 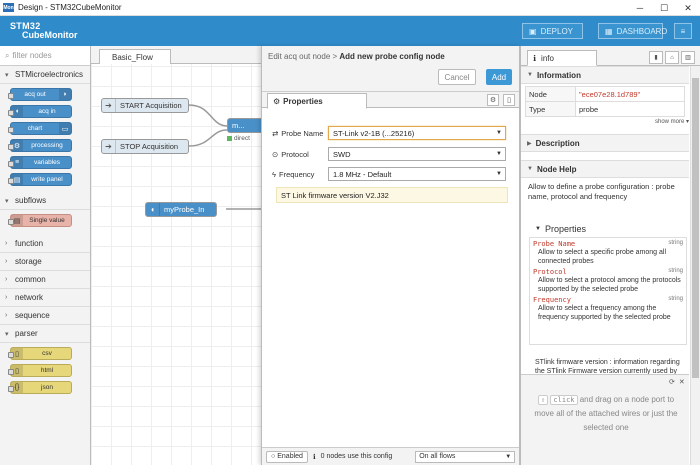 What do you see at coordinates (40, 387) in the screenshot?
I see `palette-node-json: {} json` at bounding box center [40, 387].